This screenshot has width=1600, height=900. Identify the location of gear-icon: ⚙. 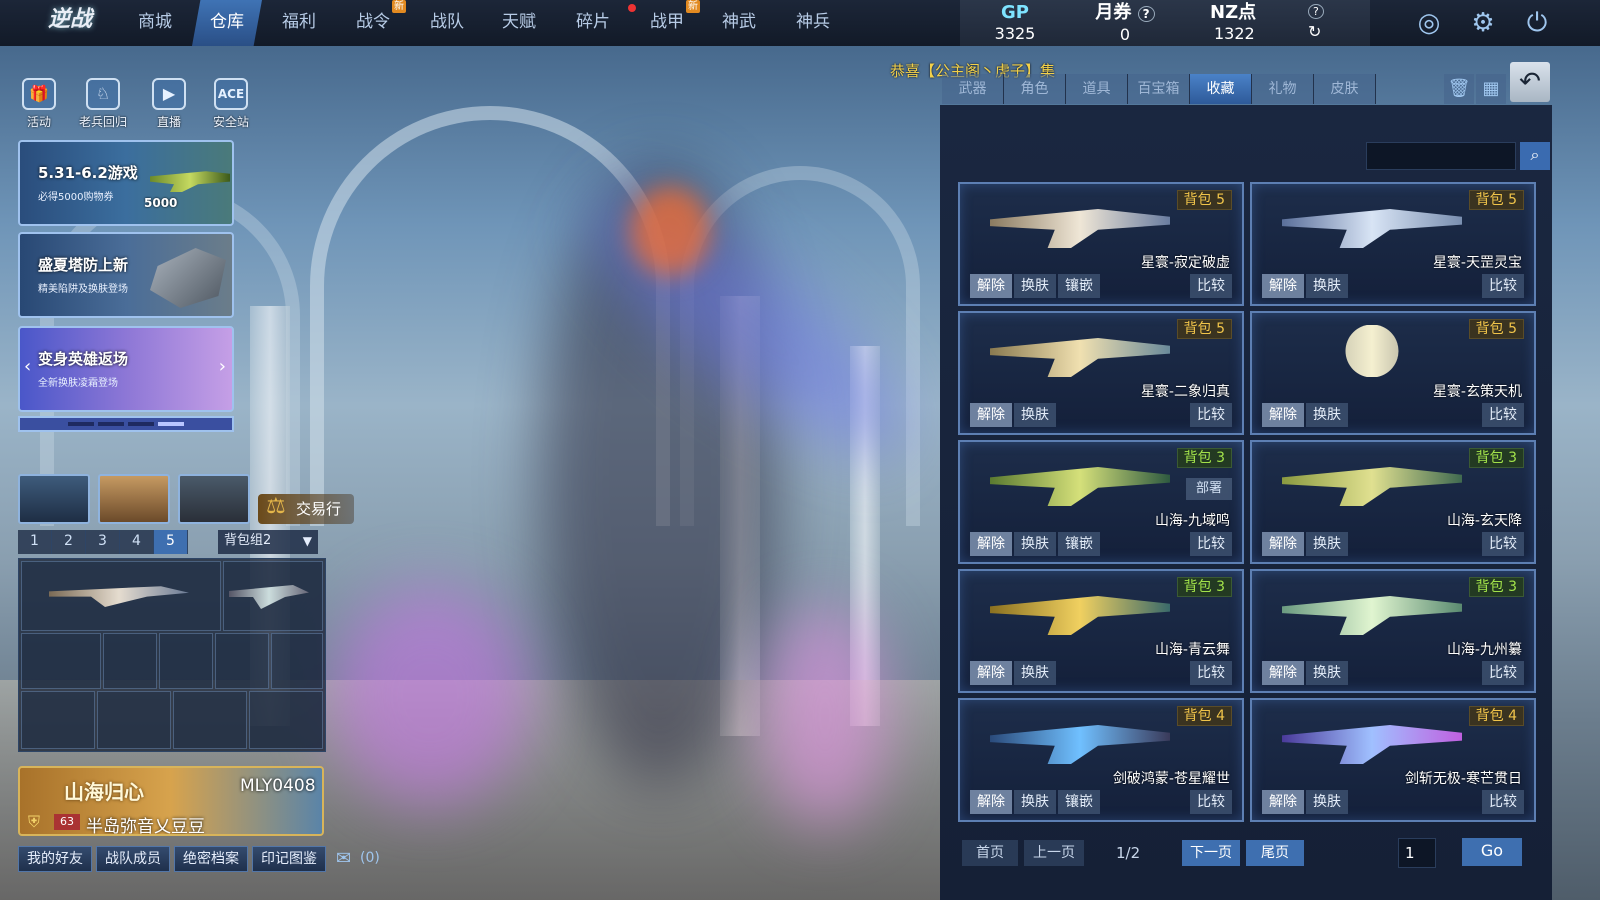
(1483, 23).